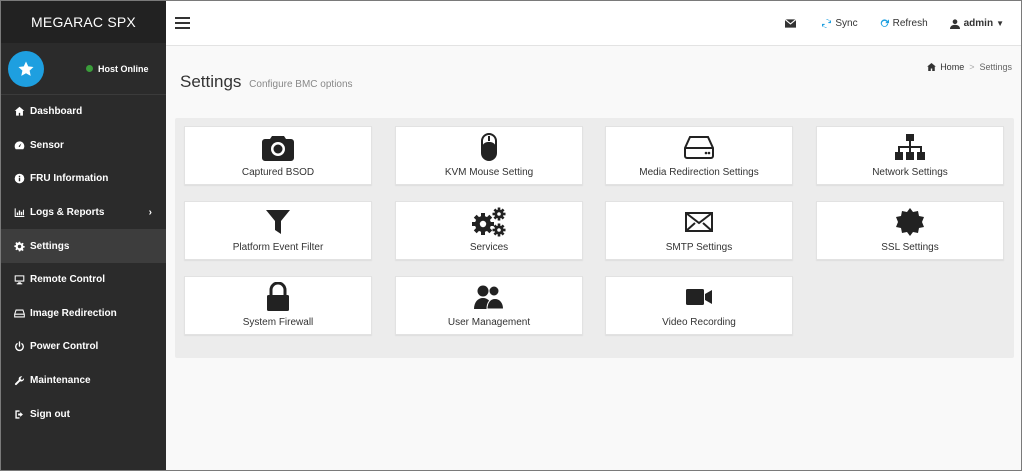 This screenshot has height=471, width=1022. Describe the element at coordinates (56, 112) in the screenshot. I see `sidebar-item-label: Dashboard` at that location.